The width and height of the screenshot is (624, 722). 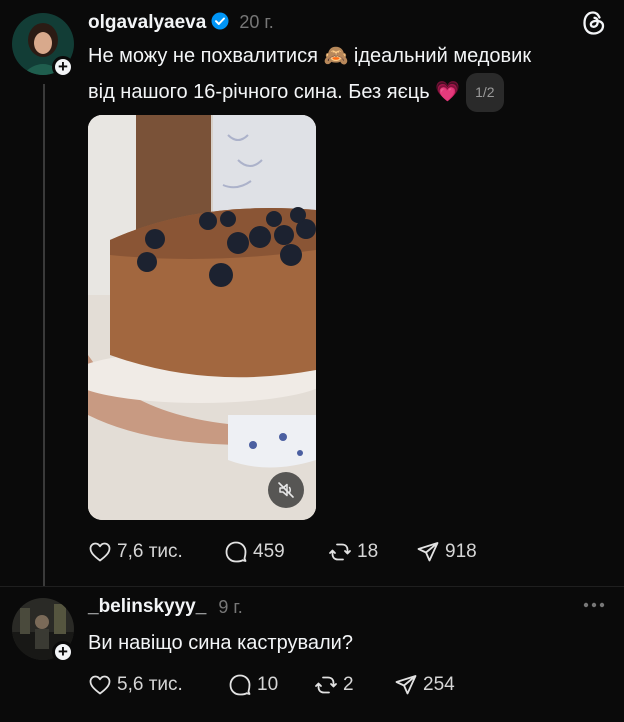 What do you see at coordinates (485, 92) in the screenshot?
I see `media-counter: 1/2` at bounding box center [485, 92].